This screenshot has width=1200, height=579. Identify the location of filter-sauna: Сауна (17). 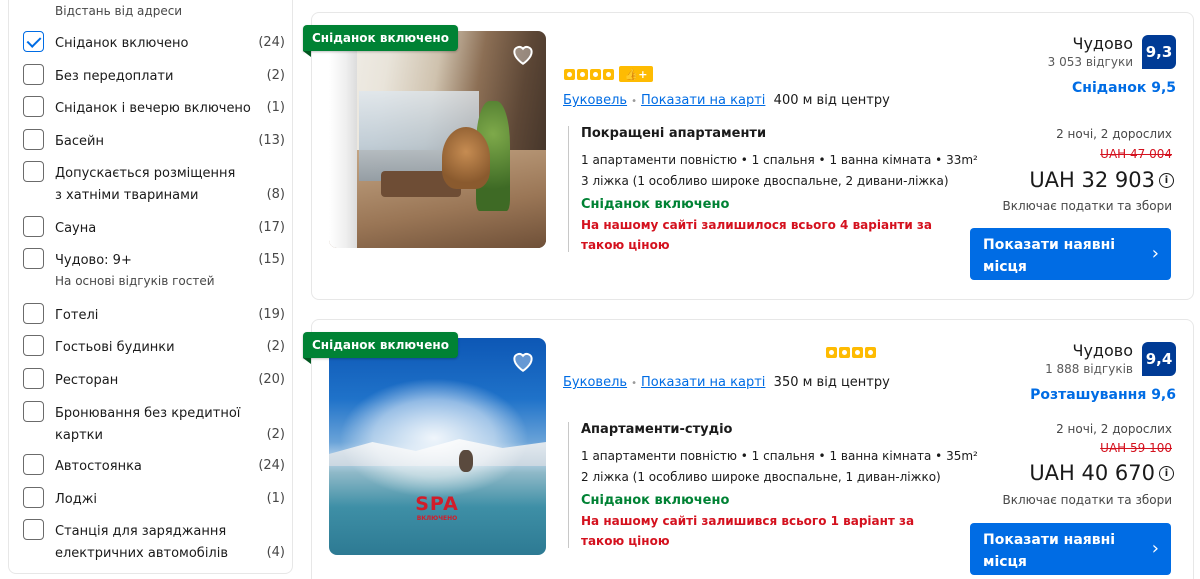
(154, 228).